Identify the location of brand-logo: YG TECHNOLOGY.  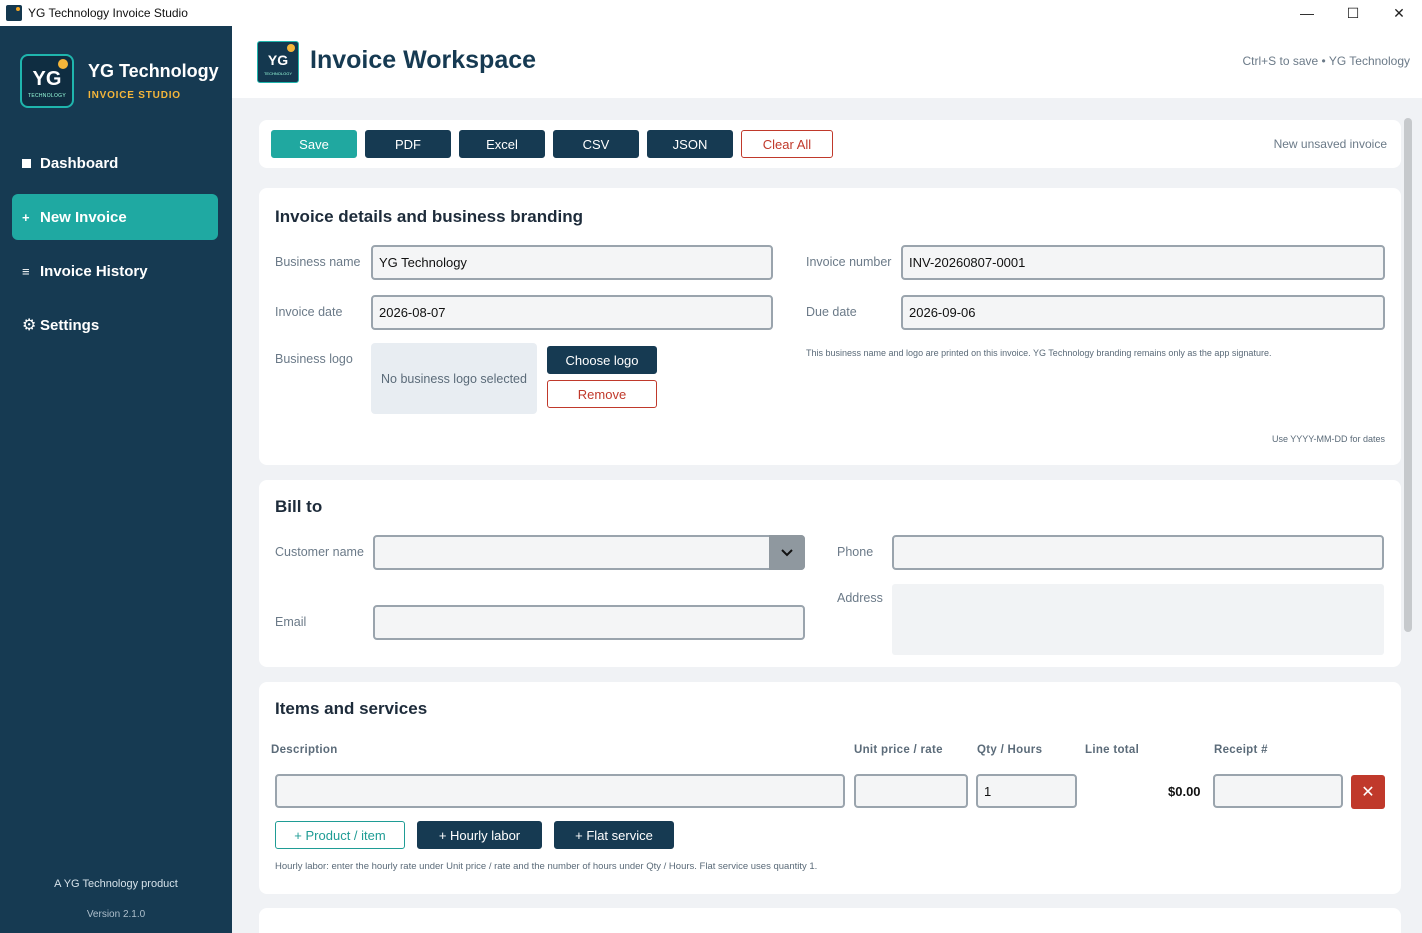
(47, 81).